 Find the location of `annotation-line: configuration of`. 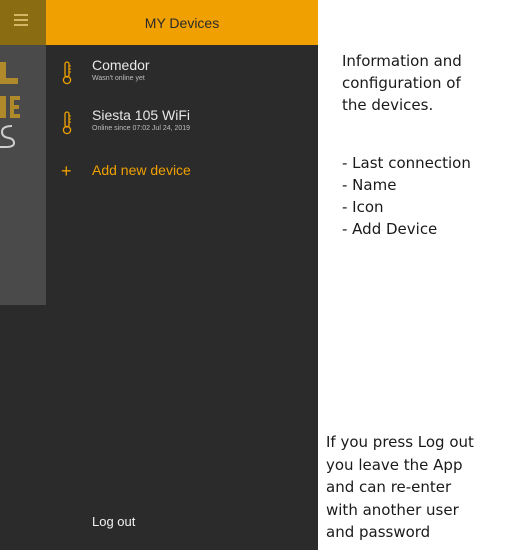

annotation-line: configuration of is located at coordinates (401, 83).